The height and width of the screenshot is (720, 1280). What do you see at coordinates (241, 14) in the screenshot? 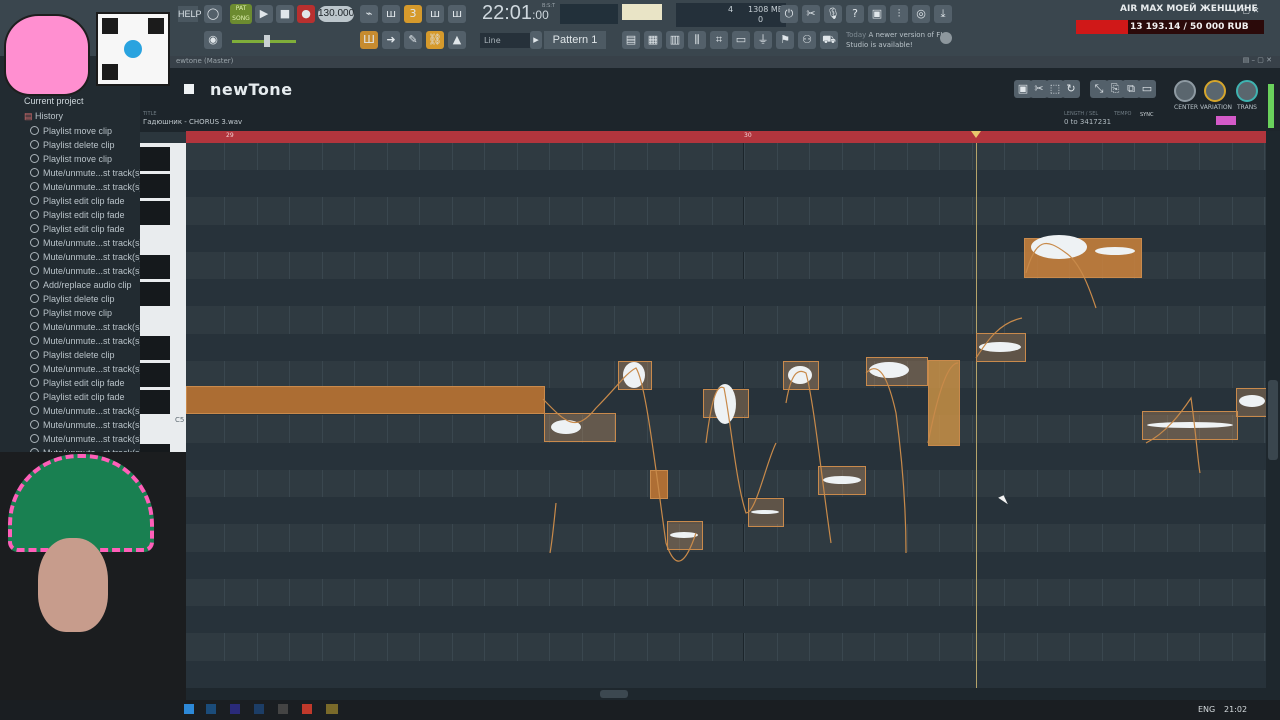
I see `song-mode-toggle: PAT SONG` at bounding box center [241, 14].